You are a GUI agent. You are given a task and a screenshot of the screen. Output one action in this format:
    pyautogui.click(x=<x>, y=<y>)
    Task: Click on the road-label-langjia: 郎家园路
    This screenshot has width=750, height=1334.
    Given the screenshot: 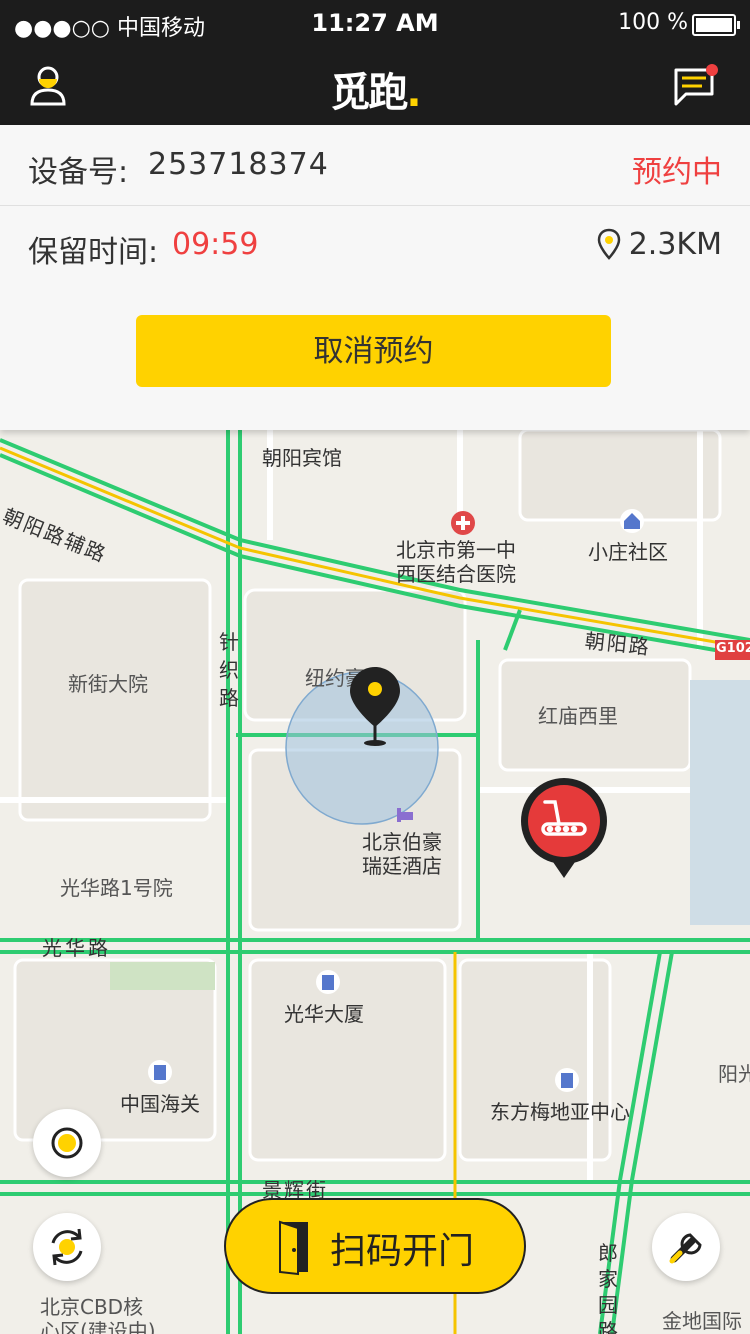 What is the action you would take?
    pyautogui.click(x=608, y=1287)
    